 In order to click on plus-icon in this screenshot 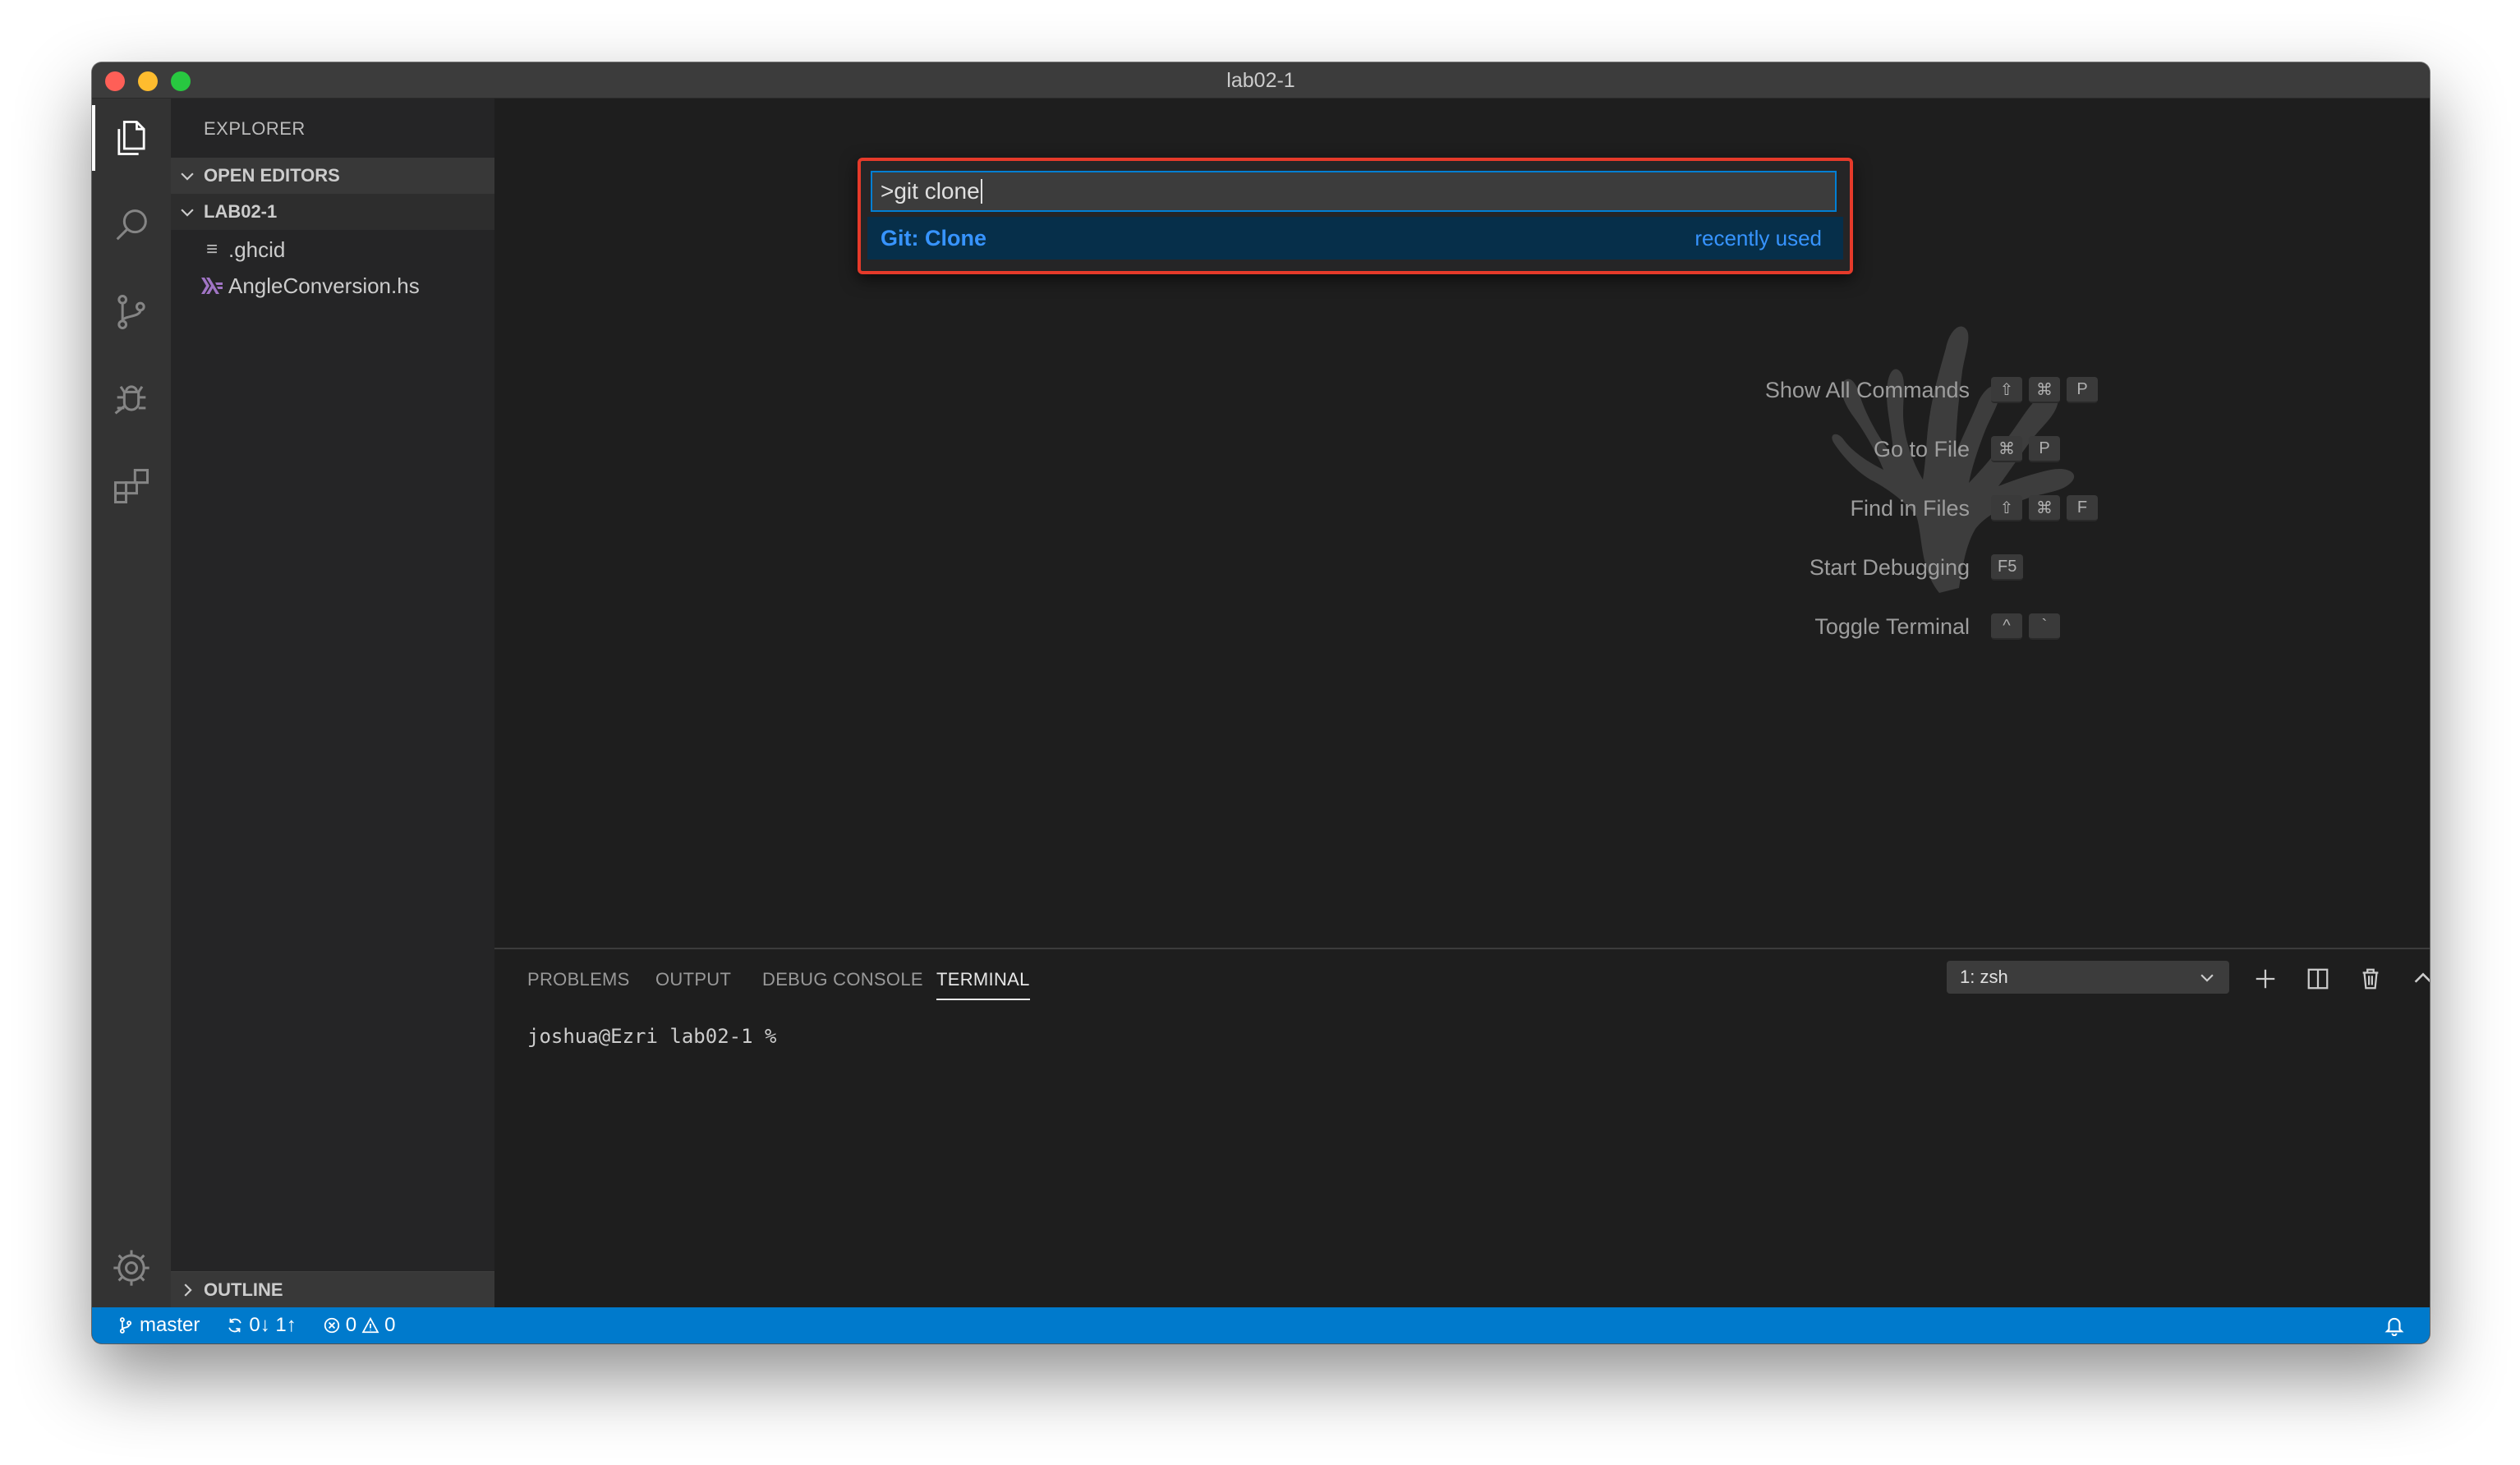, I will do `click(2265, 979)`.